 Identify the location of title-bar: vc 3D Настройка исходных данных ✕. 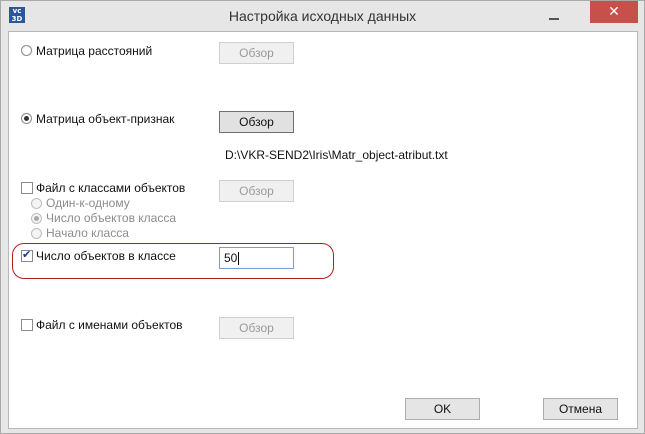
(322, 16).